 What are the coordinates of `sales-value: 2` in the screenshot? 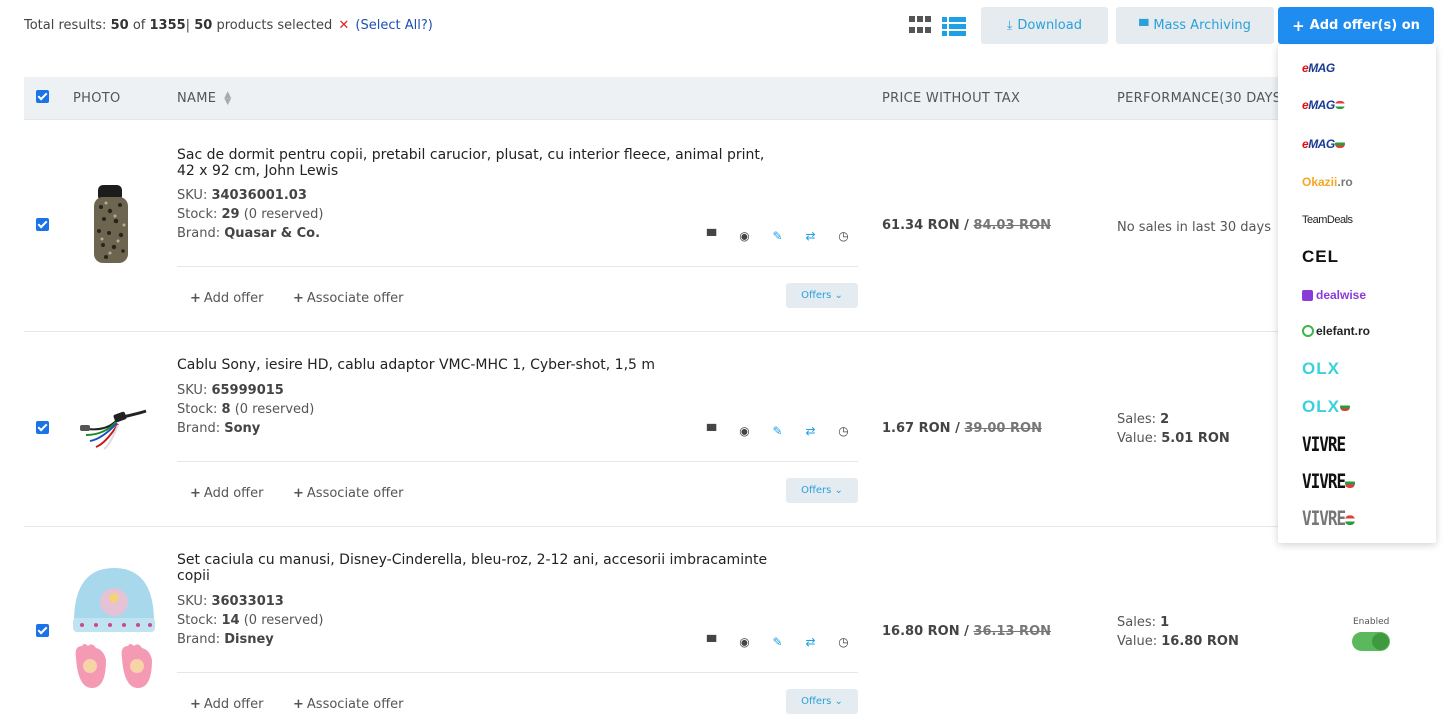 It's located at (1165, 419).